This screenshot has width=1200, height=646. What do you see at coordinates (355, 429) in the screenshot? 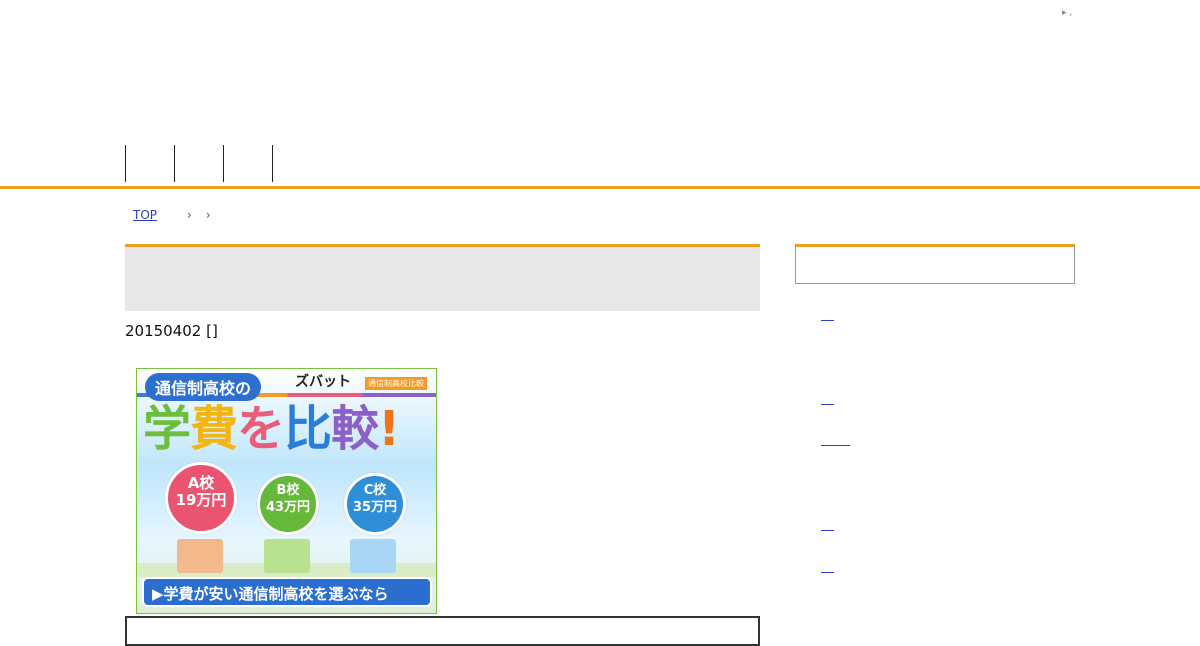
I see `headline-char: 較` at bounding box center [355, 429].